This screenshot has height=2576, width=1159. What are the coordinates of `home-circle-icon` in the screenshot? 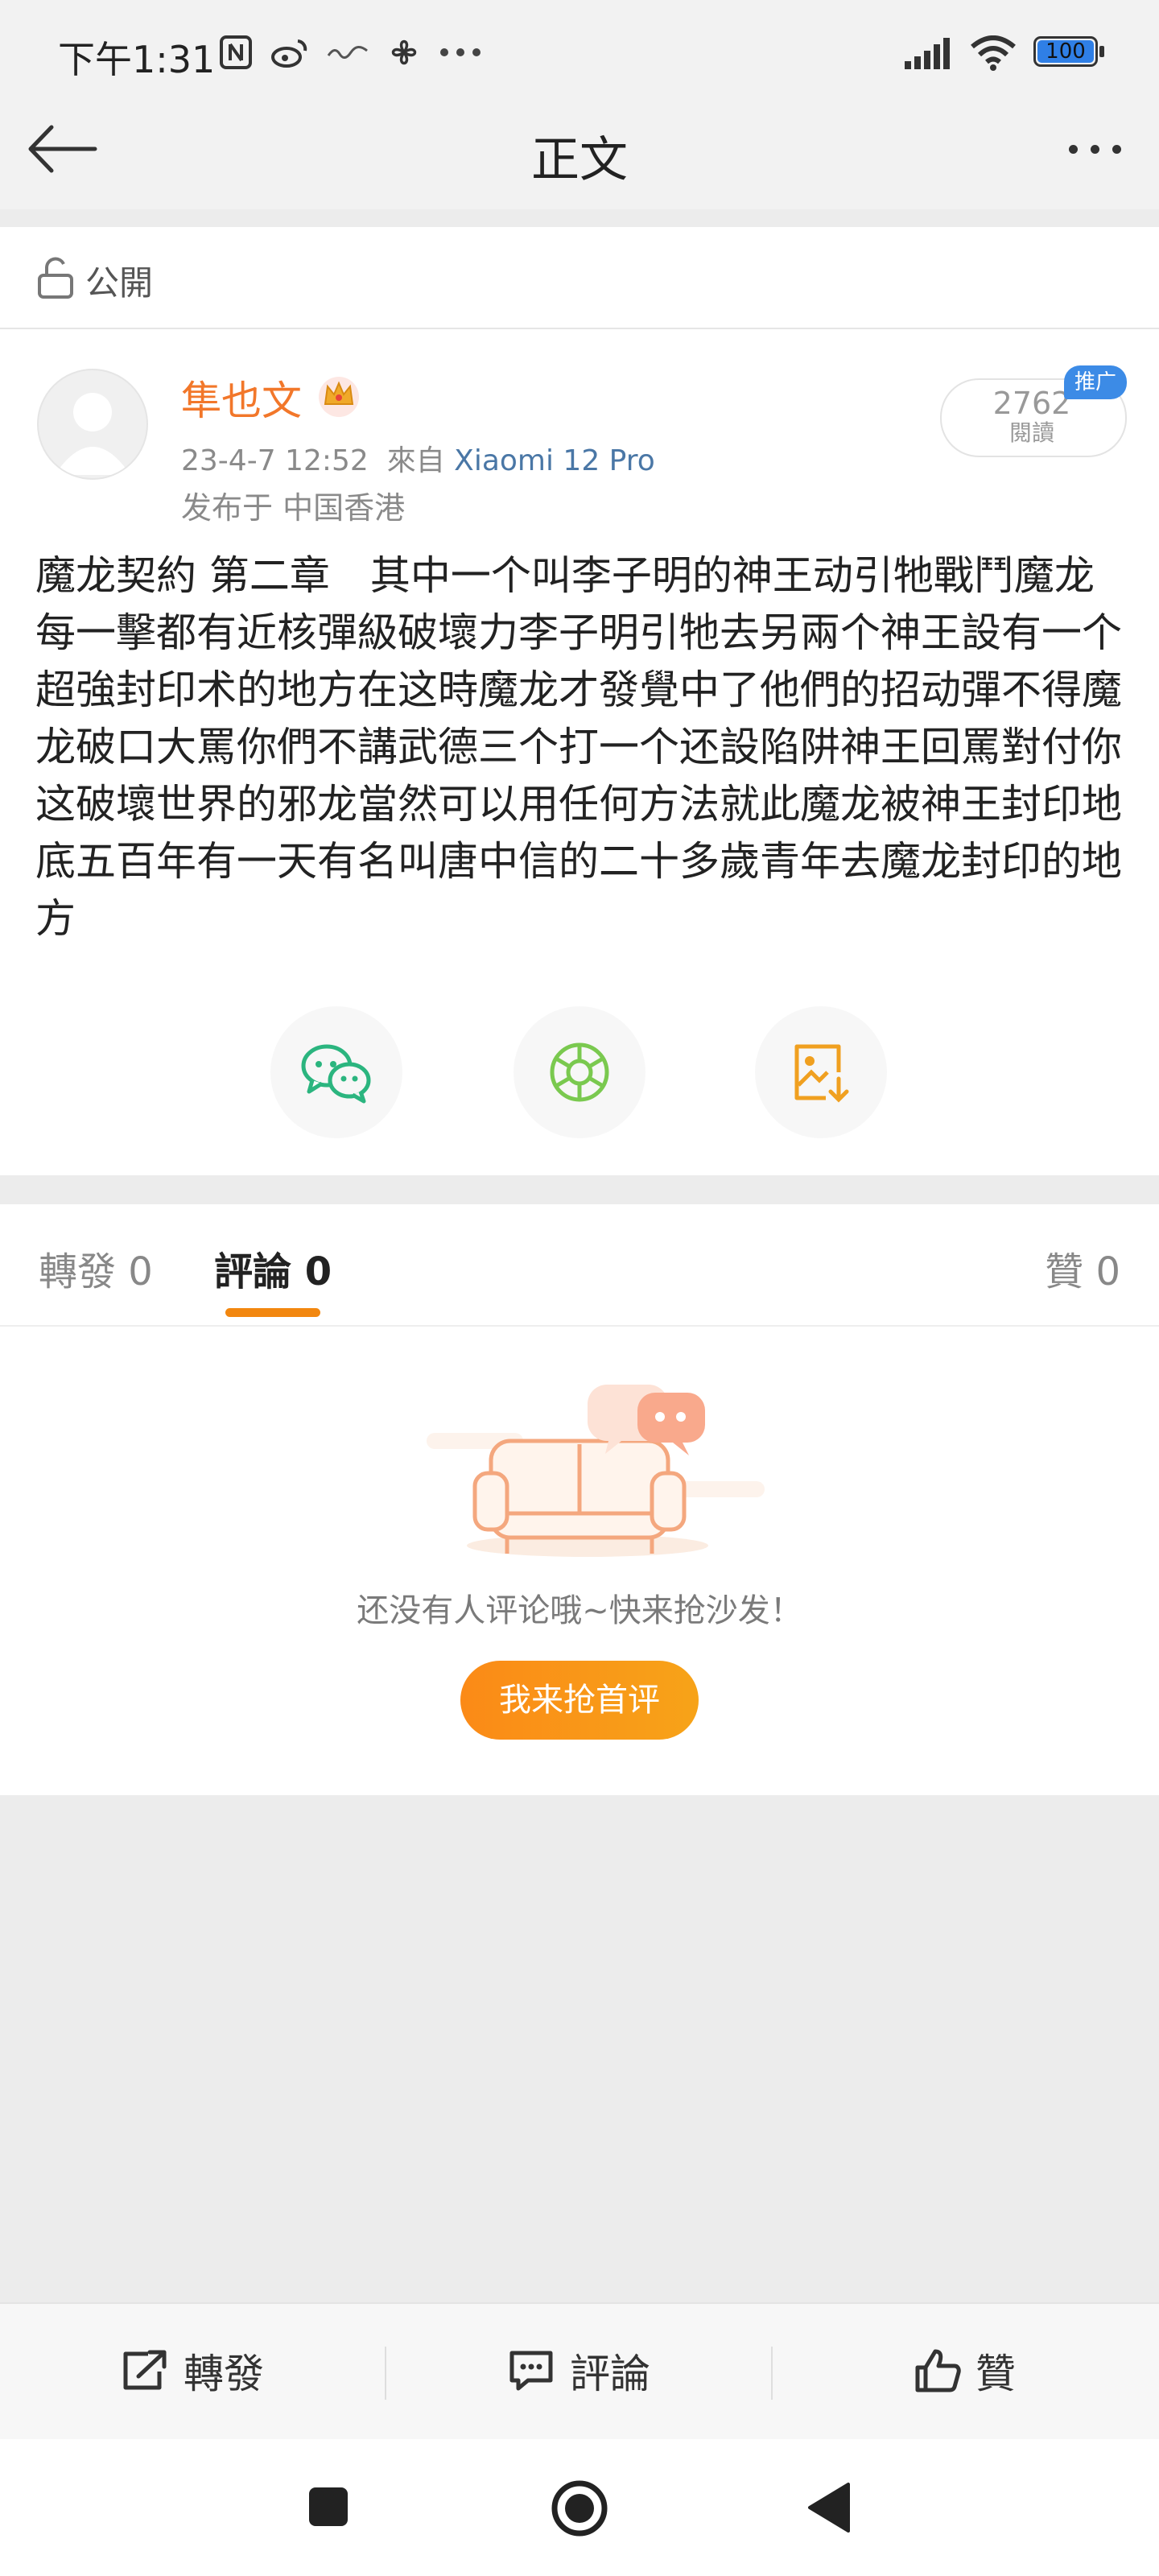 It's located at (579, 2508).